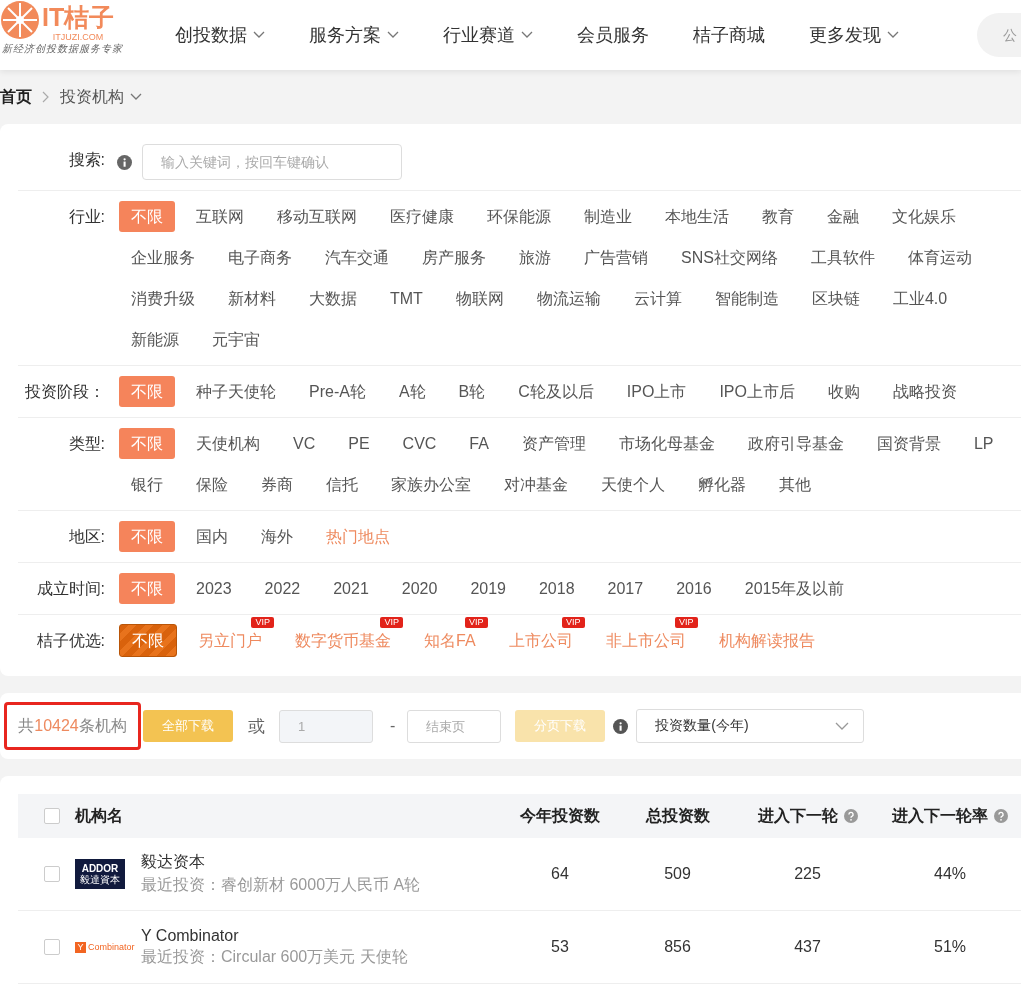 This screenshot has height=997, width=1021. Describe the element at coordinates (616, 257) in the screenshot. I see `filter-option: 广告营销` at that location.